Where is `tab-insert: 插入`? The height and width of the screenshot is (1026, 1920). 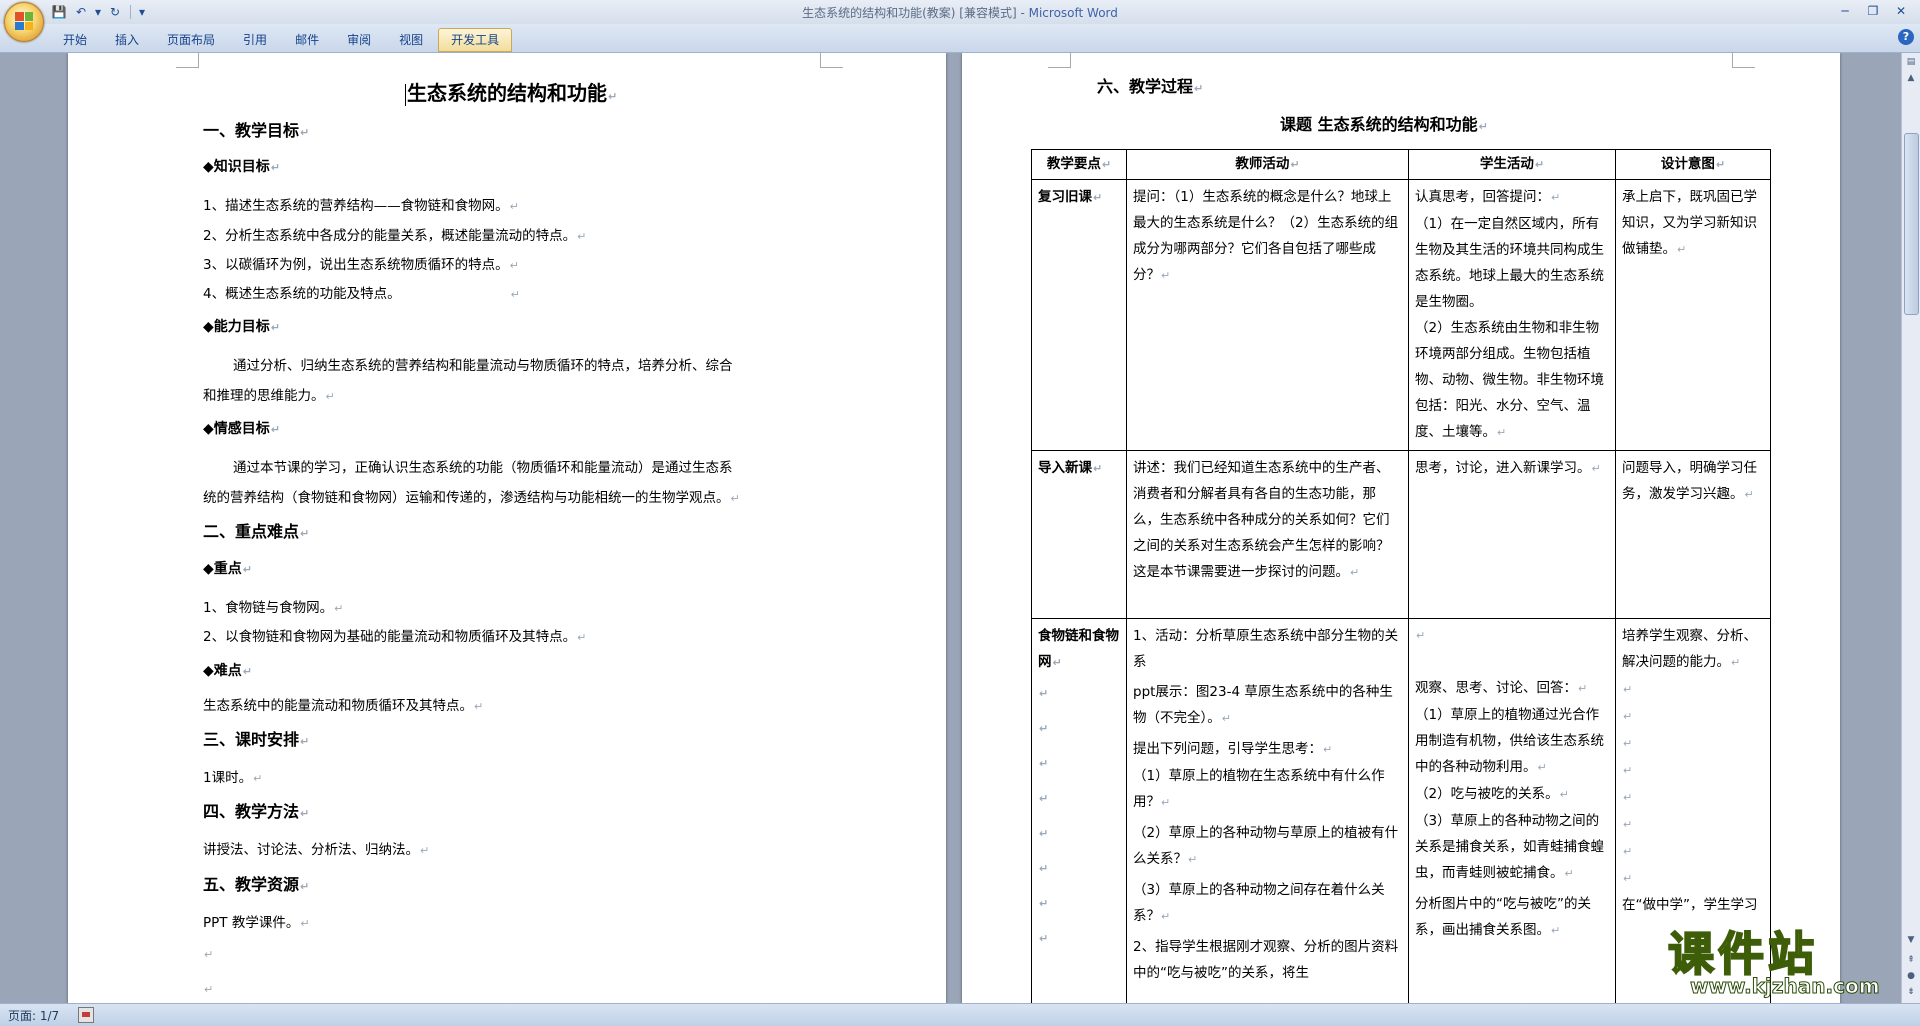
tab-insert: 插入 is located at coordinates (127, 40).